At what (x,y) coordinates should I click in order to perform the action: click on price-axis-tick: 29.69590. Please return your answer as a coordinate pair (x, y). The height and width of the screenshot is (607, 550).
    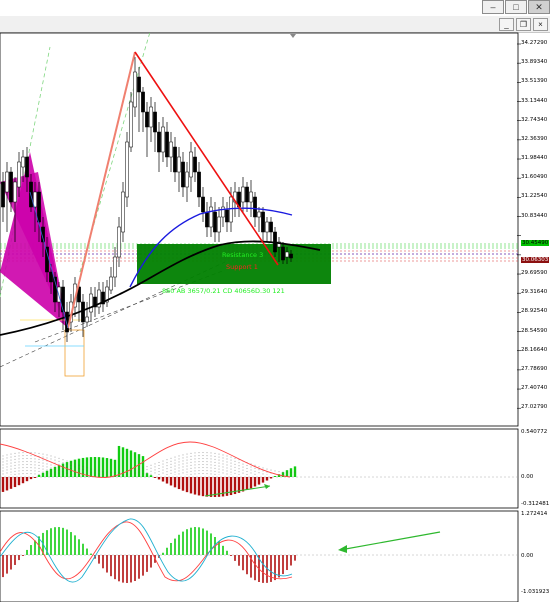
    Looking at the image, I should click on (534, 273).